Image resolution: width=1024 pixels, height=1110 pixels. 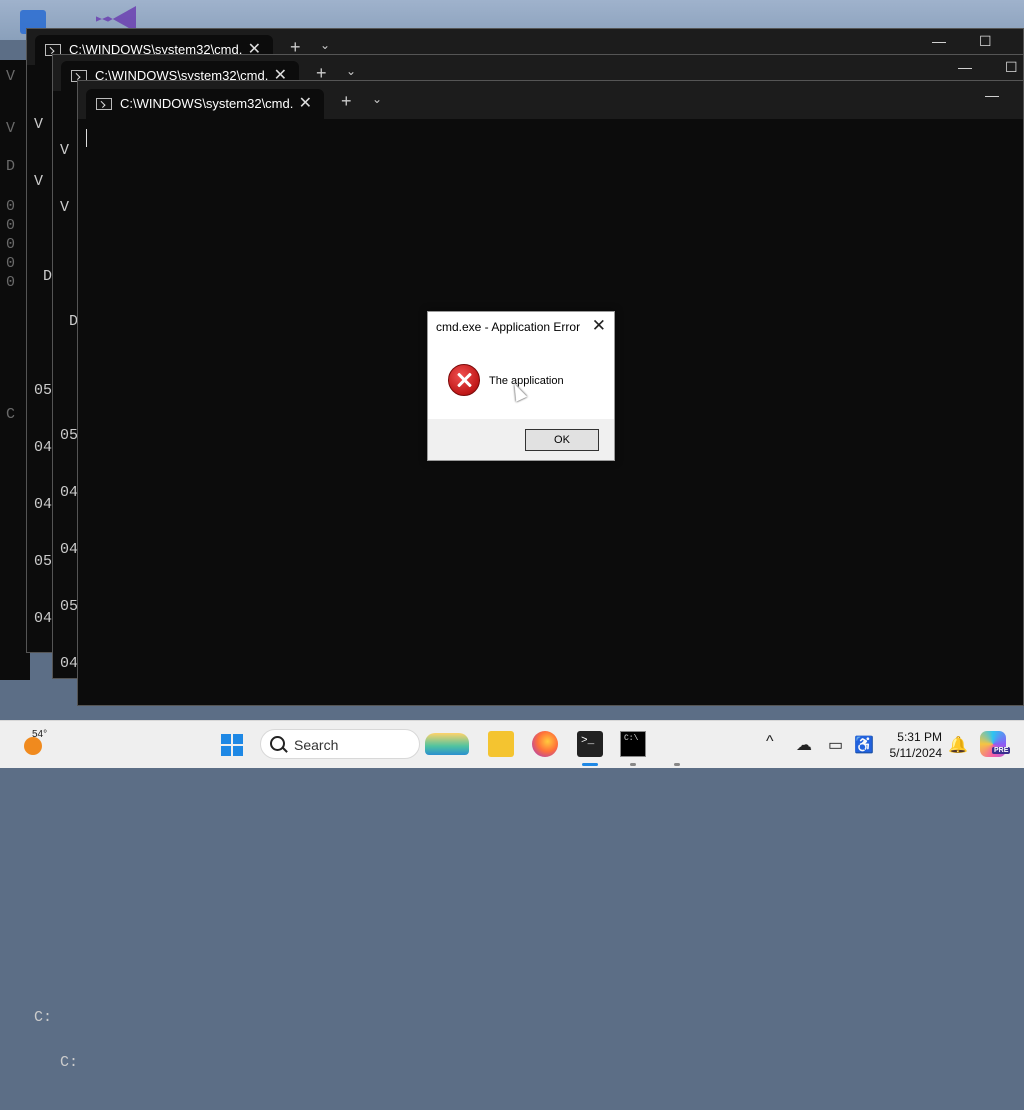 I want to click on terminal-icon, so click(x=590, y=744).